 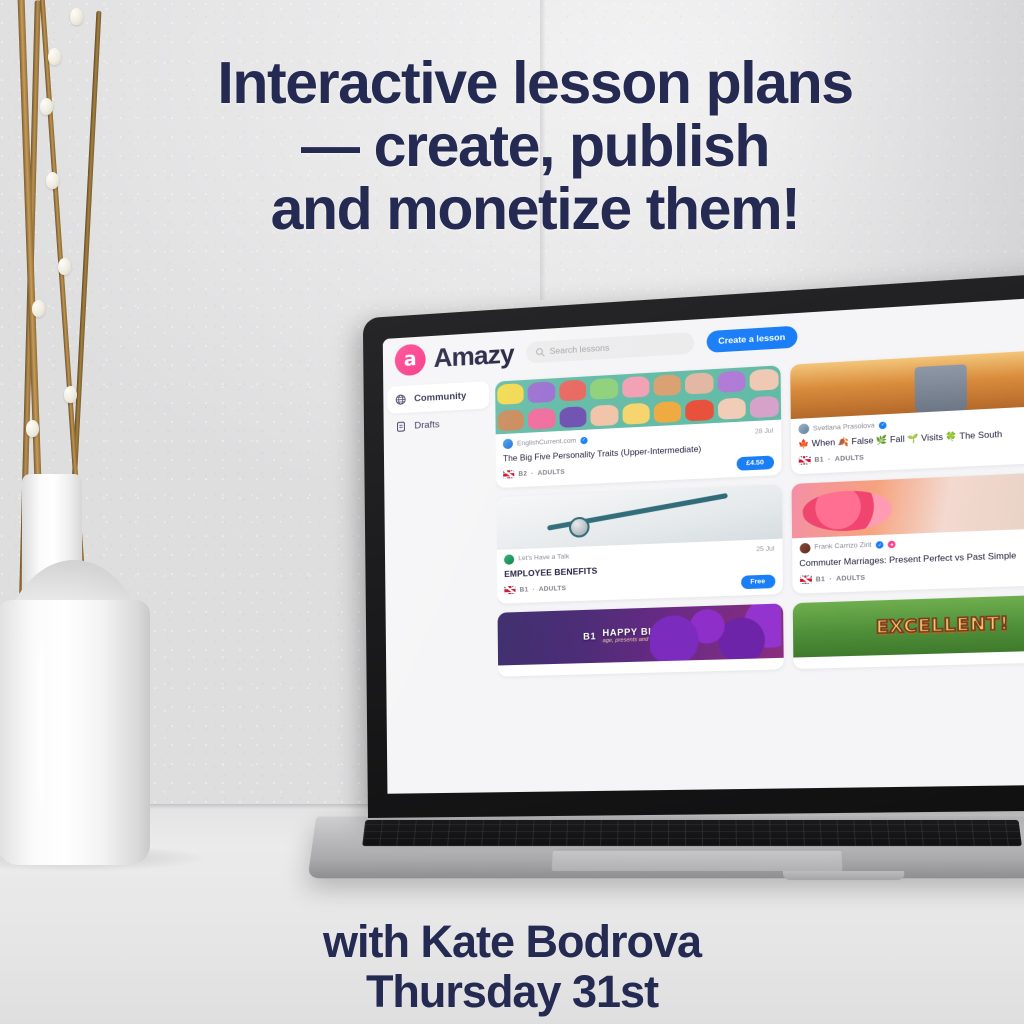 I want to click on lesson-date: 28 Jul, so click(x=764, y=431).